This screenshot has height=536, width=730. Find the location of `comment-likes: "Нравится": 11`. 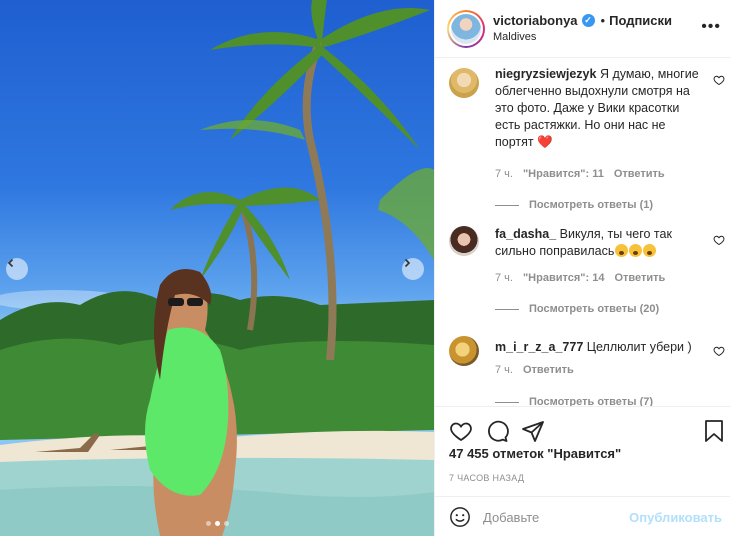

comment-likes: "Нравится": 11 is located at coordinates (563, 174).